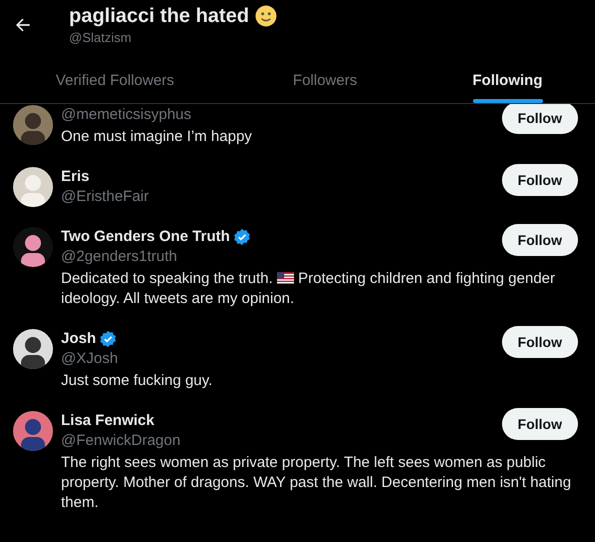 This screenshot has width=595, height=542. What do you see at coordinates (120, 441) in the screenshot?
I see `user-handle: @FenwickDragon` at bounding box center [120, 441].